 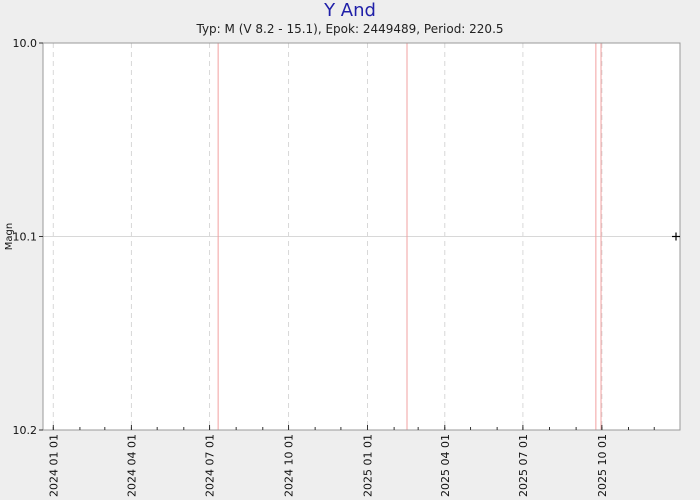 I want to click on x-tick-label: 2024 01 01, so click(x=53, y=465).